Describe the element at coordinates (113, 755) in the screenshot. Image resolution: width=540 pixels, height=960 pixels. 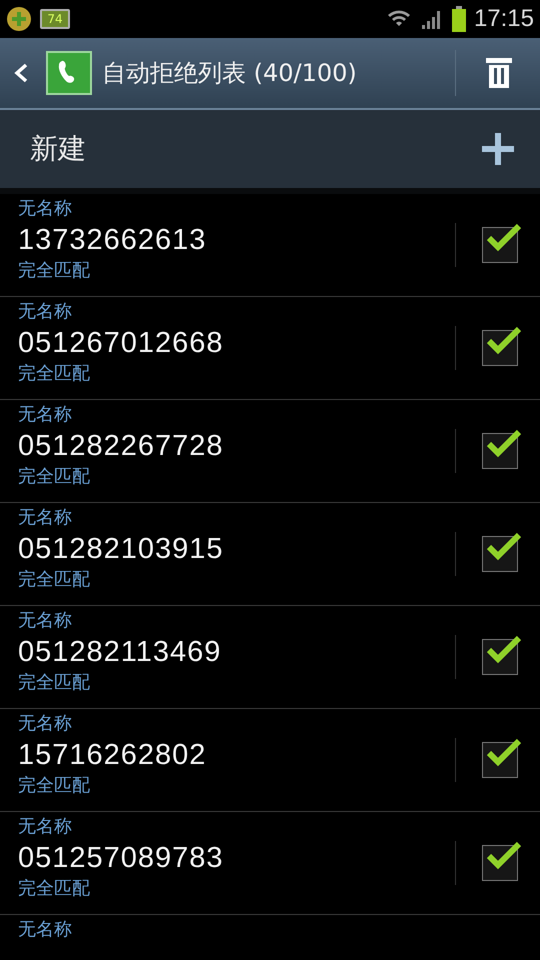
I see `phone-number: 15716262802` at that location.